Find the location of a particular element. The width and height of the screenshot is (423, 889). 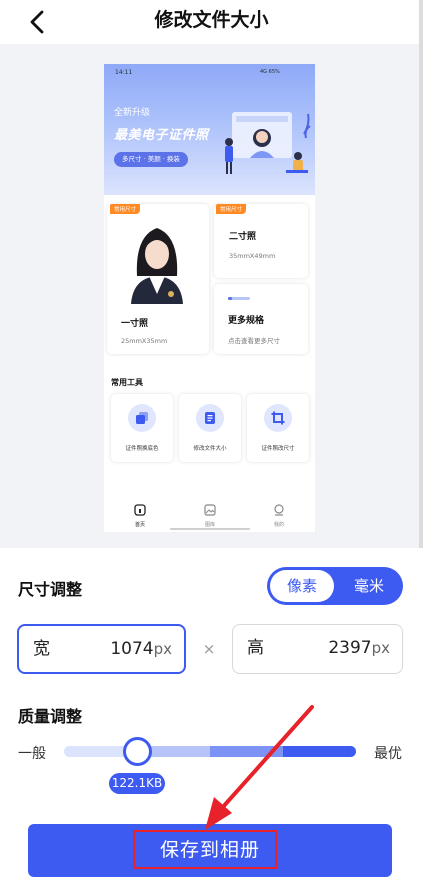

banner-line1: 全新升级 is located at coordinates (132, 113).